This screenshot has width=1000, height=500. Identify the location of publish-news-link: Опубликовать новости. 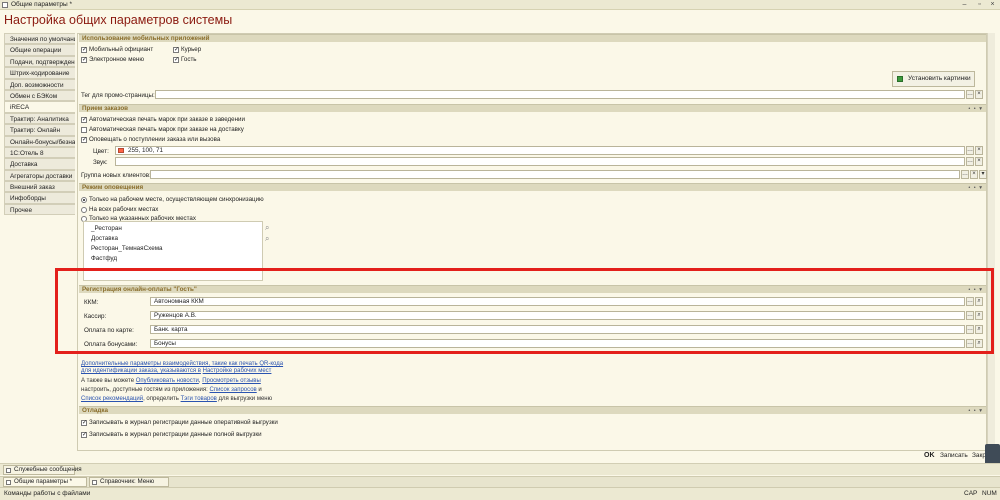
(167, 381).